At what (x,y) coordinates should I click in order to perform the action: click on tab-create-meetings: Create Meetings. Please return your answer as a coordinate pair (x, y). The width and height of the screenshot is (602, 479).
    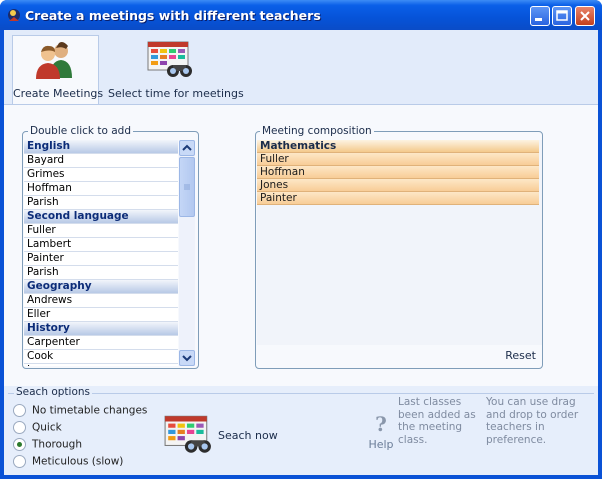
    Looking at the image, I should click on (58, 69).